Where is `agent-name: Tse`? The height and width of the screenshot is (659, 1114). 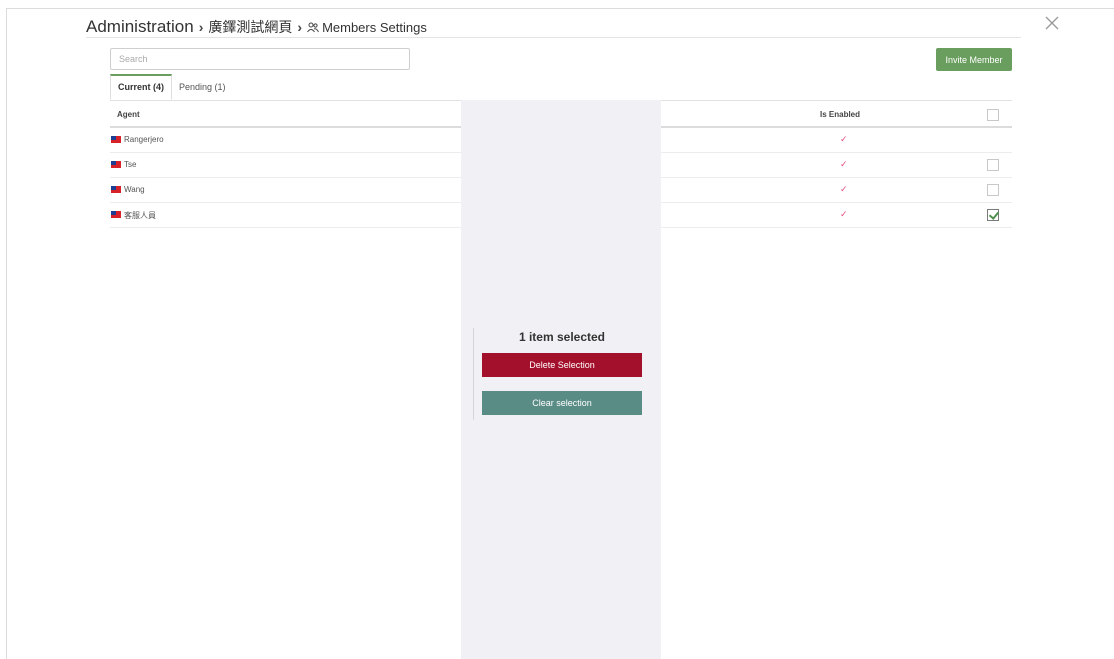
agent-name: Tse is located at coordinates (130, 164).